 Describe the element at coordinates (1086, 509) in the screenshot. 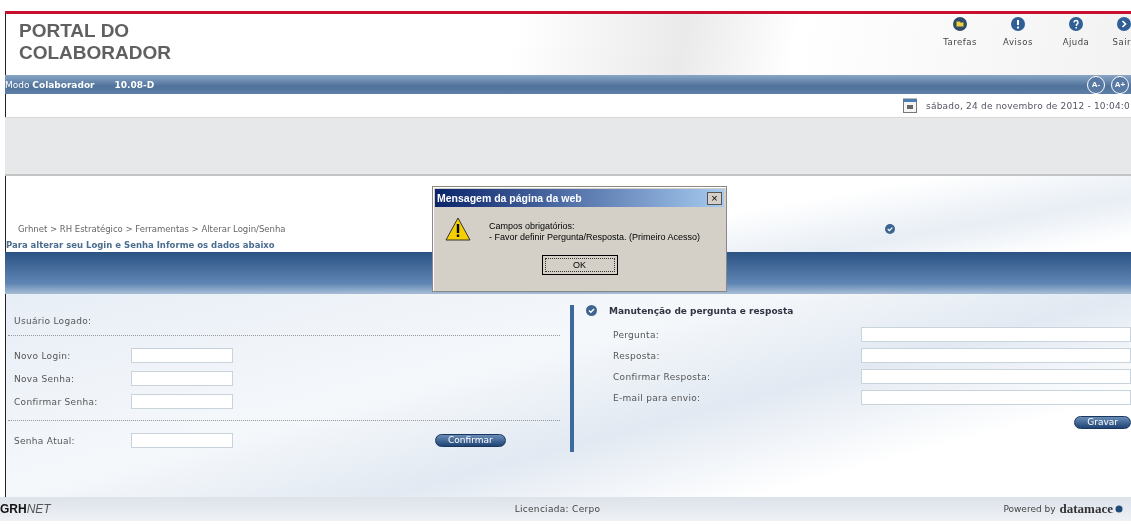

I see `brand-logo: datamace` at that location.